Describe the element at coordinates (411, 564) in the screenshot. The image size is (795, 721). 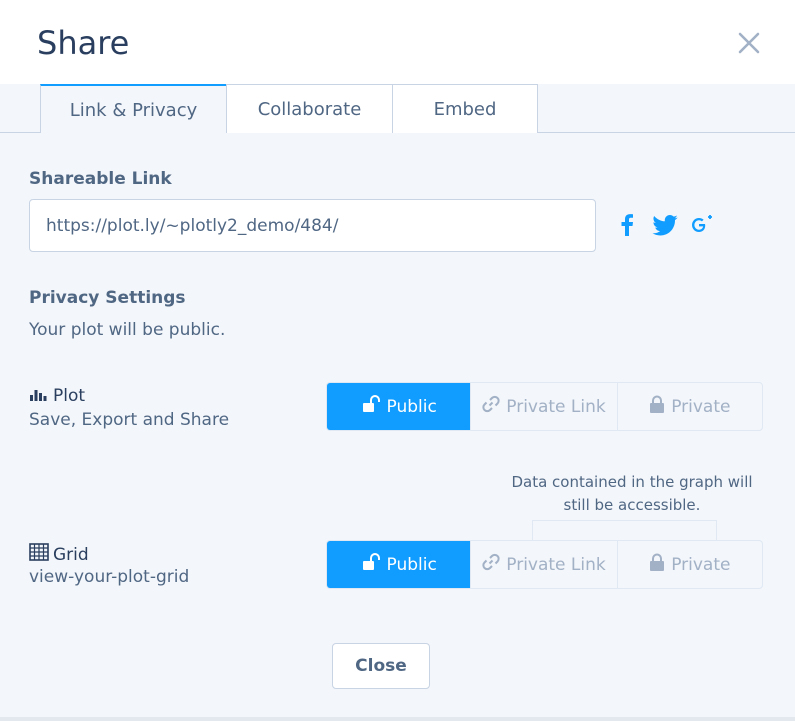
I see `grid-public-label: Public` at that location.